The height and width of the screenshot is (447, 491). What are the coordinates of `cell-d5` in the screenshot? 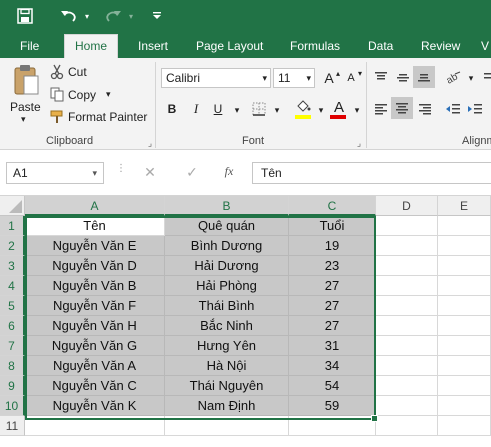 It's located at (407, 306).